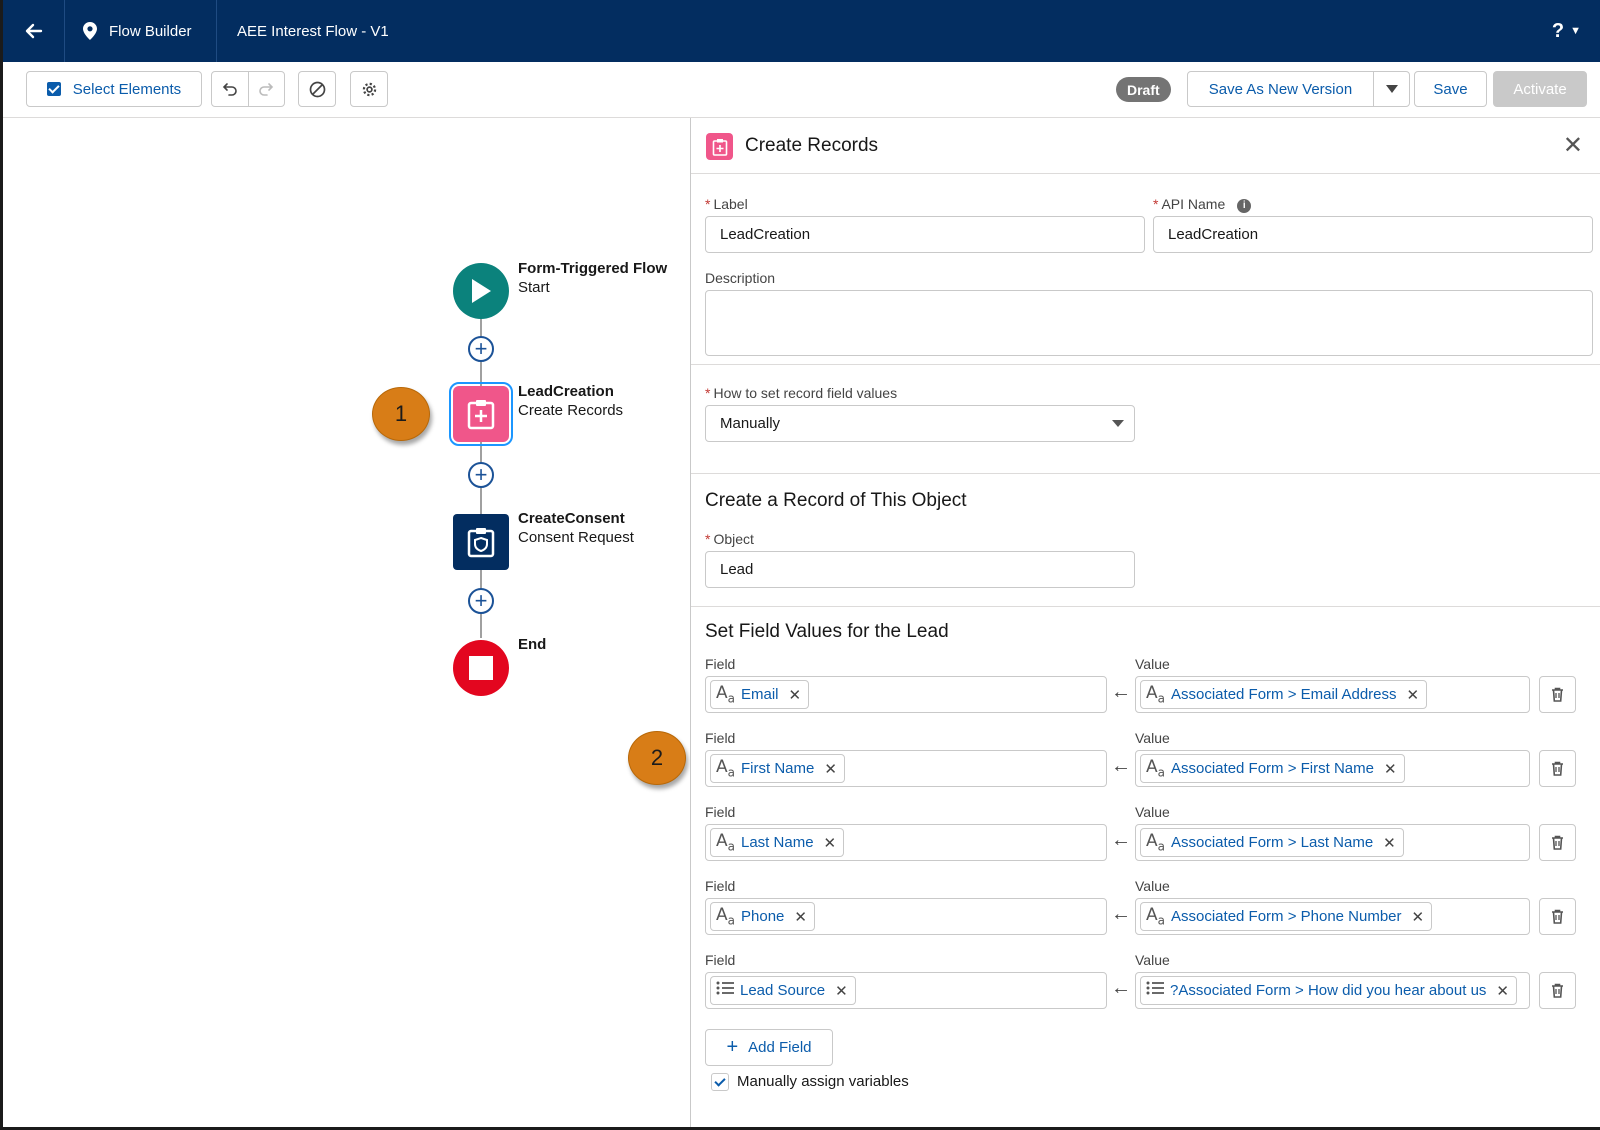 Image resolution: width=1600 pixels, height=1130 pixels. What do you see at coordinates (823, 1081) in the screenshot?
I see `manually-assign-label: Manually assign variables` at bounding box center [823, 1081].